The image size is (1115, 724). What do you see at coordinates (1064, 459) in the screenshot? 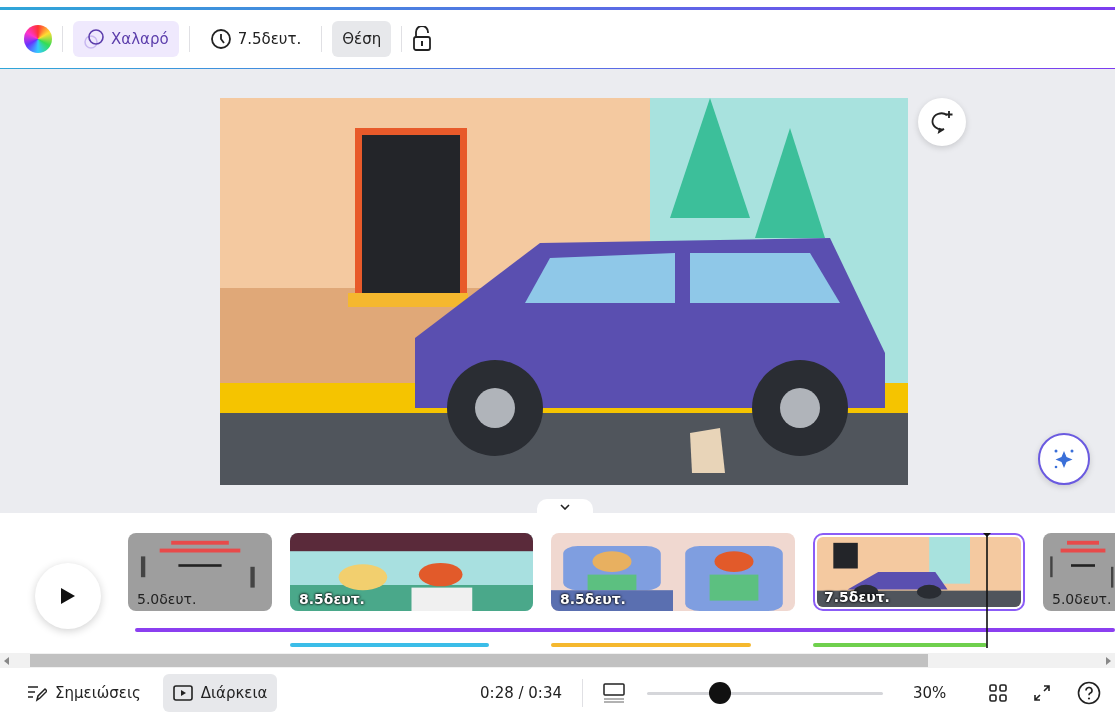
I see `magic-button` at bounding box center [1064, 459].